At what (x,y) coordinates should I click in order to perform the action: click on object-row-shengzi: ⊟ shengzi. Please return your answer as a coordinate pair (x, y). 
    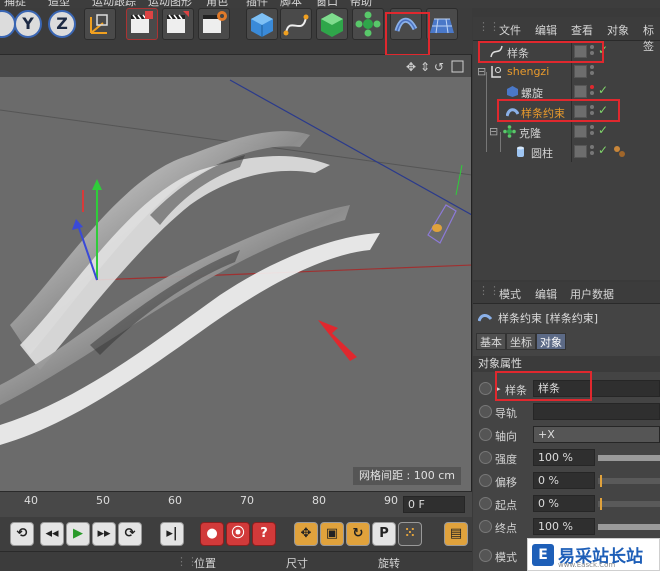
    Looking at the image, I should click on (566, 72).